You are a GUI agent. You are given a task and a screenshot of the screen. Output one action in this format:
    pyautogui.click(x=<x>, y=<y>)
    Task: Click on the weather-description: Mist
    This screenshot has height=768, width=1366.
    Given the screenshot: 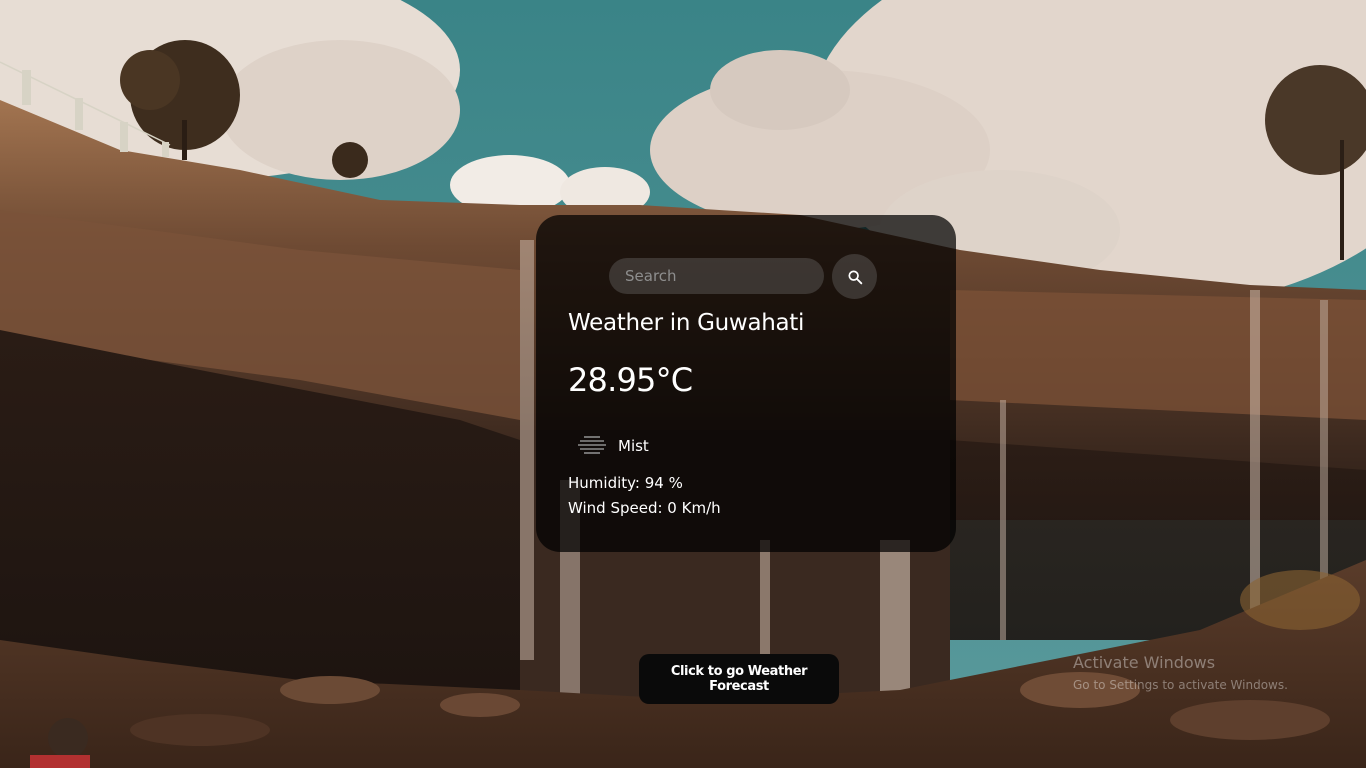 What is the action you would take?
    pyautogui.click(x=611, y=446)
    